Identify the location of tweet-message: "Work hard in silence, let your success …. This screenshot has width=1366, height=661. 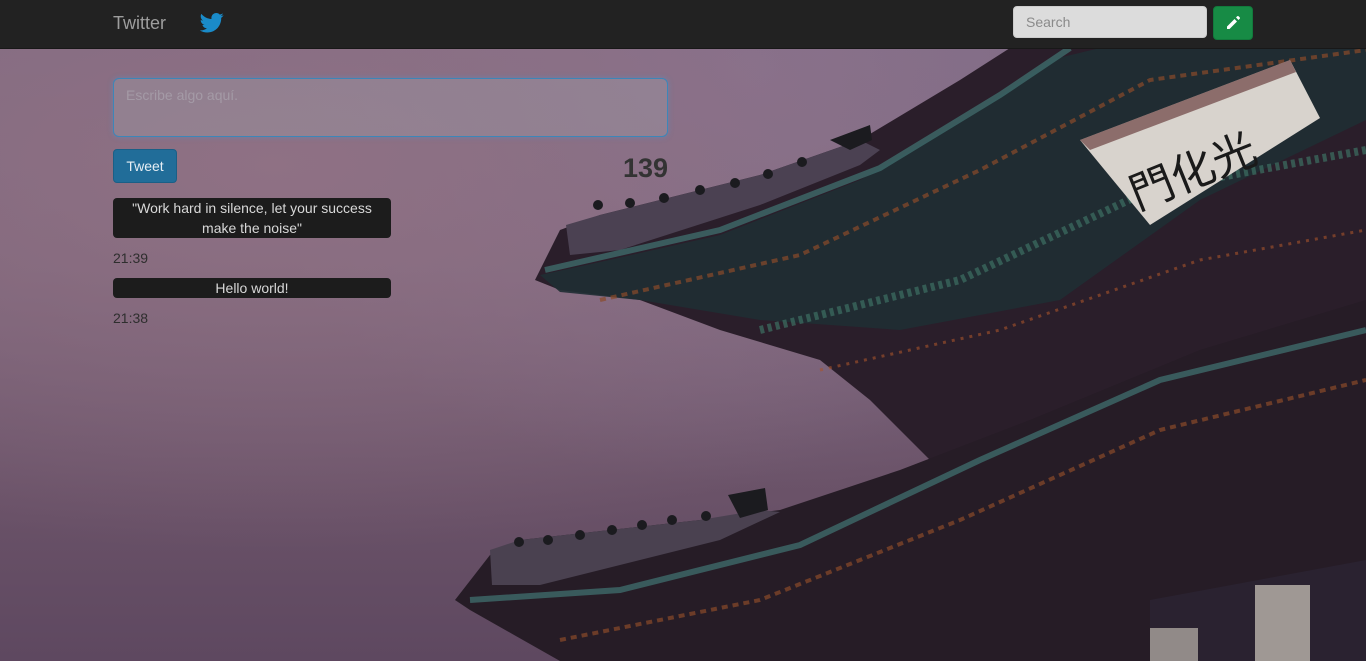
(252, 218).